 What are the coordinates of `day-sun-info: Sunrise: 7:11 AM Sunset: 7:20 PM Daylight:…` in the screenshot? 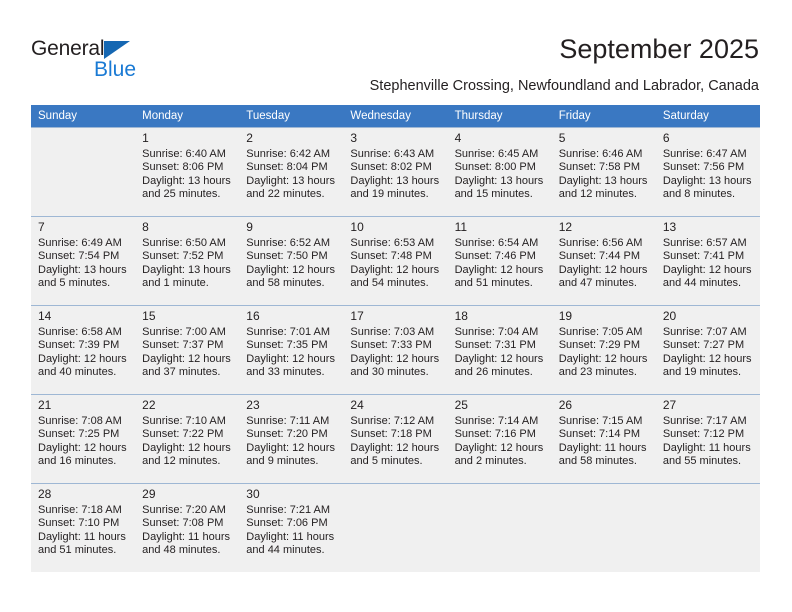 It's located at (291, 441).